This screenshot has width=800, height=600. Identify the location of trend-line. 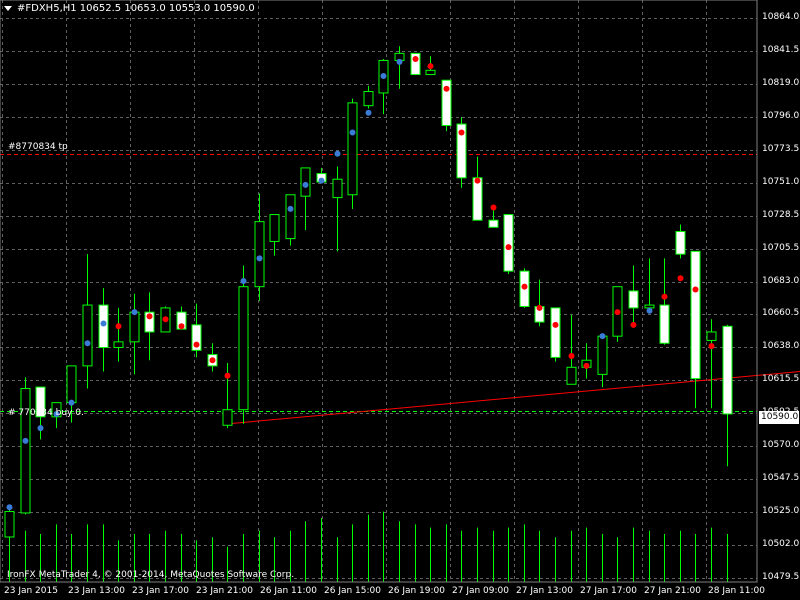
(513, 398).